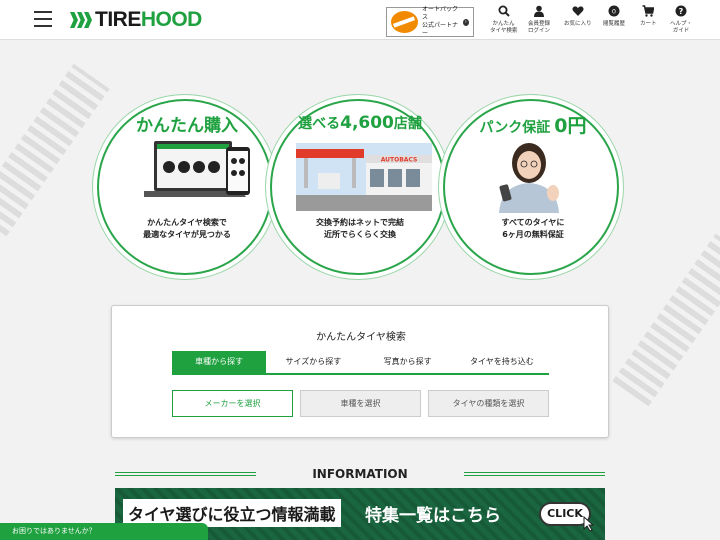  What do you see at coordinates (408, 362) in the screenshot?
I see `tab-by-photo: 写真から探す` at bounding box center [408, 362].